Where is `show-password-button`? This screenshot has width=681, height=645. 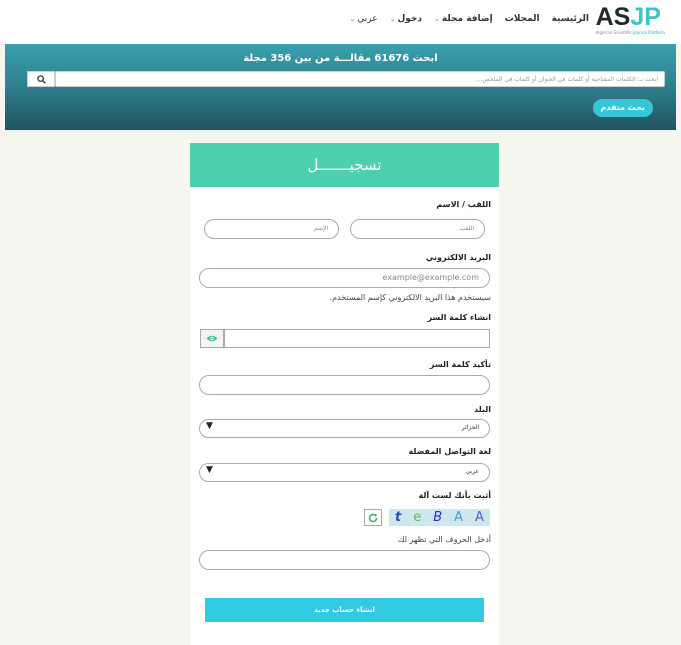 show-password-button is located at coordinates (212, 338).